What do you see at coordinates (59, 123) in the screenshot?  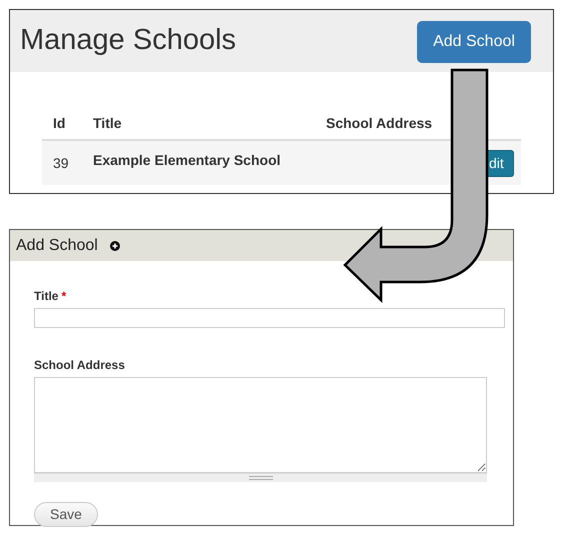 I see `column-header: Id` at bounding box center [59, 123].